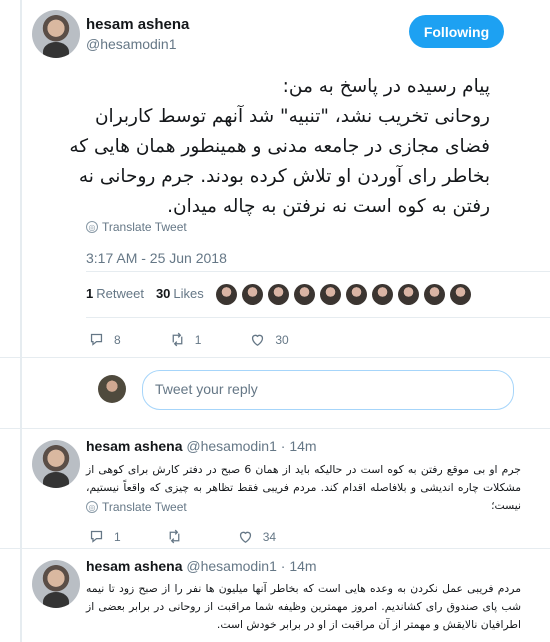 The width and height of the screenshot is (550, 642). I want to click on reply-action: 8, so click(104, 339).